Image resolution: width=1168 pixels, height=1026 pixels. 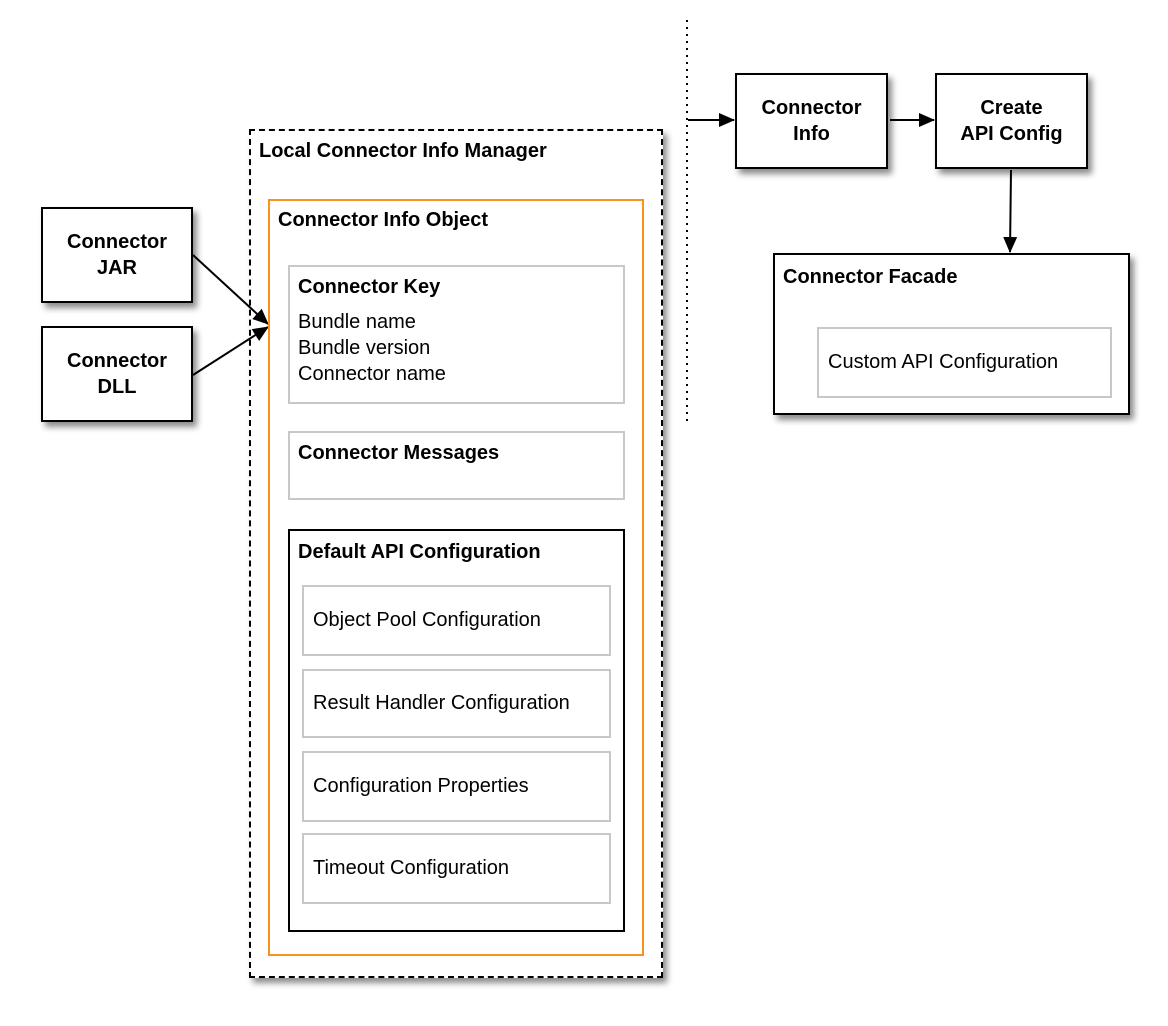 I want to click on key-item: Bundle version, so click(x=364, y=348).